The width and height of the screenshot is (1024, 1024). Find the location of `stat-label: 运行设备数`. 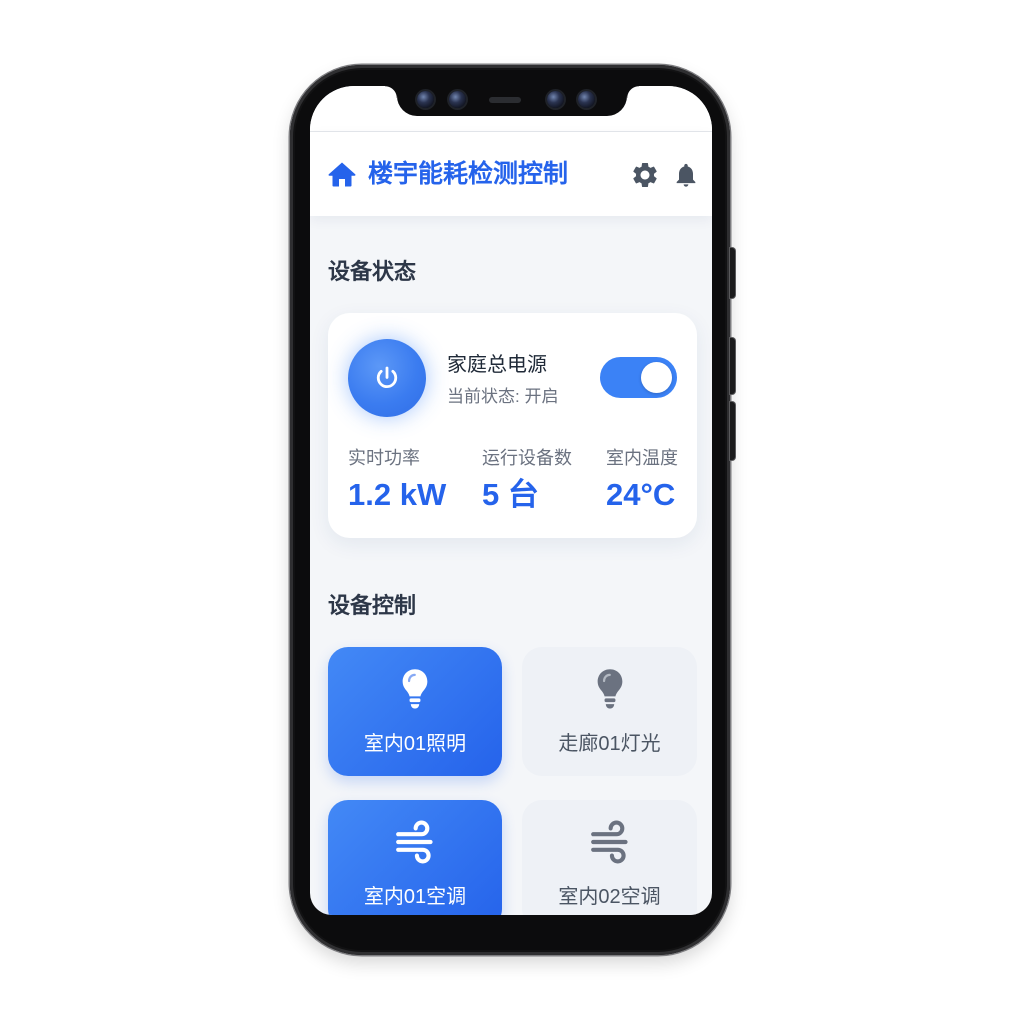

stat-label: 运行设备数 is located at coordinates (527, 458).